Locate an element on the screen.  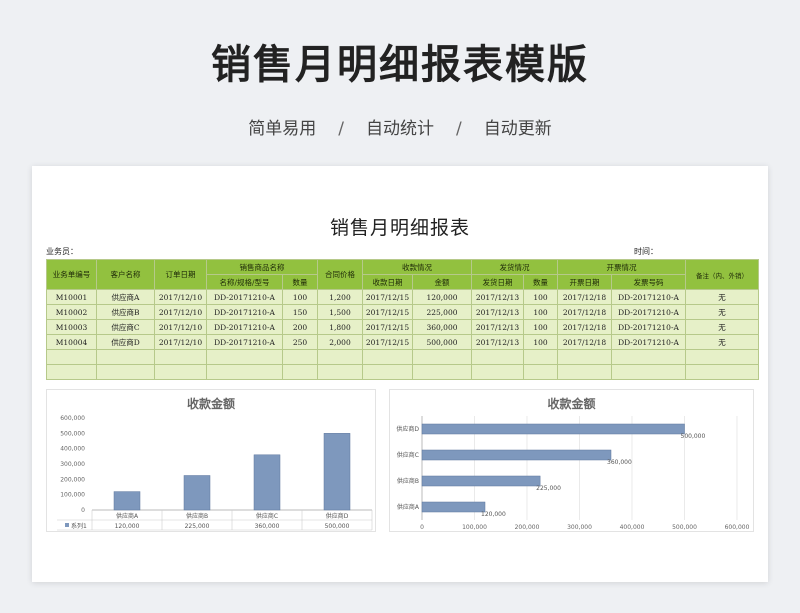
table-cell: 360,000 is located at coordinates (442, 327).